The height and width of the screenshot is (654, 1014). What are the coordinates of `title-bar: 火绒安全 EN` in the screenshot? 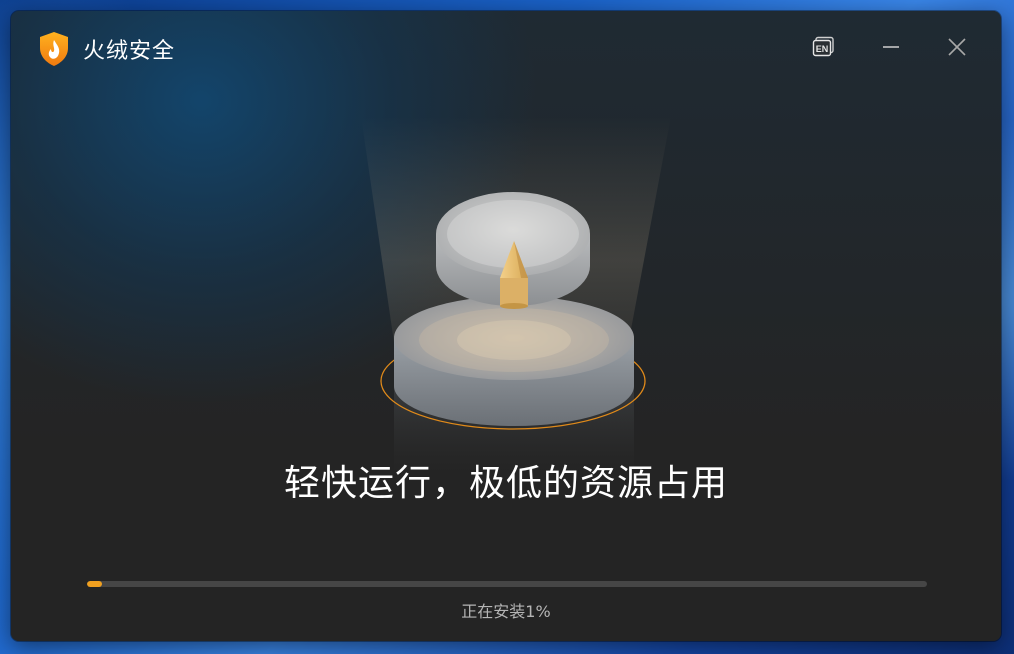 It's located at (506, 47).